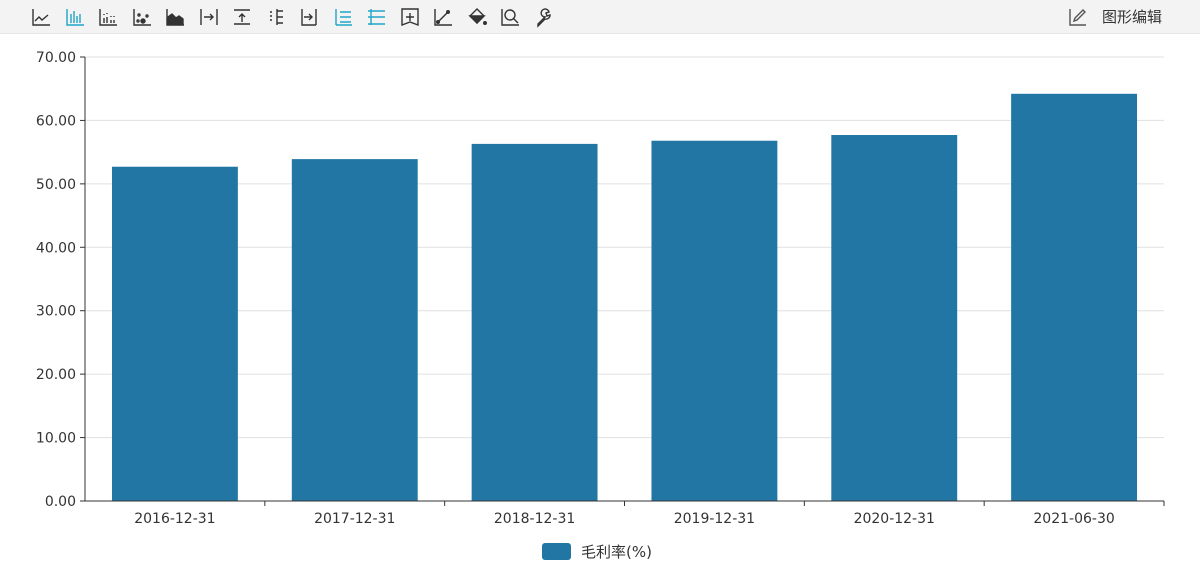 This screenshot has width=1200, height=578. I want to click on pencil-icon, so click(1077, 17).